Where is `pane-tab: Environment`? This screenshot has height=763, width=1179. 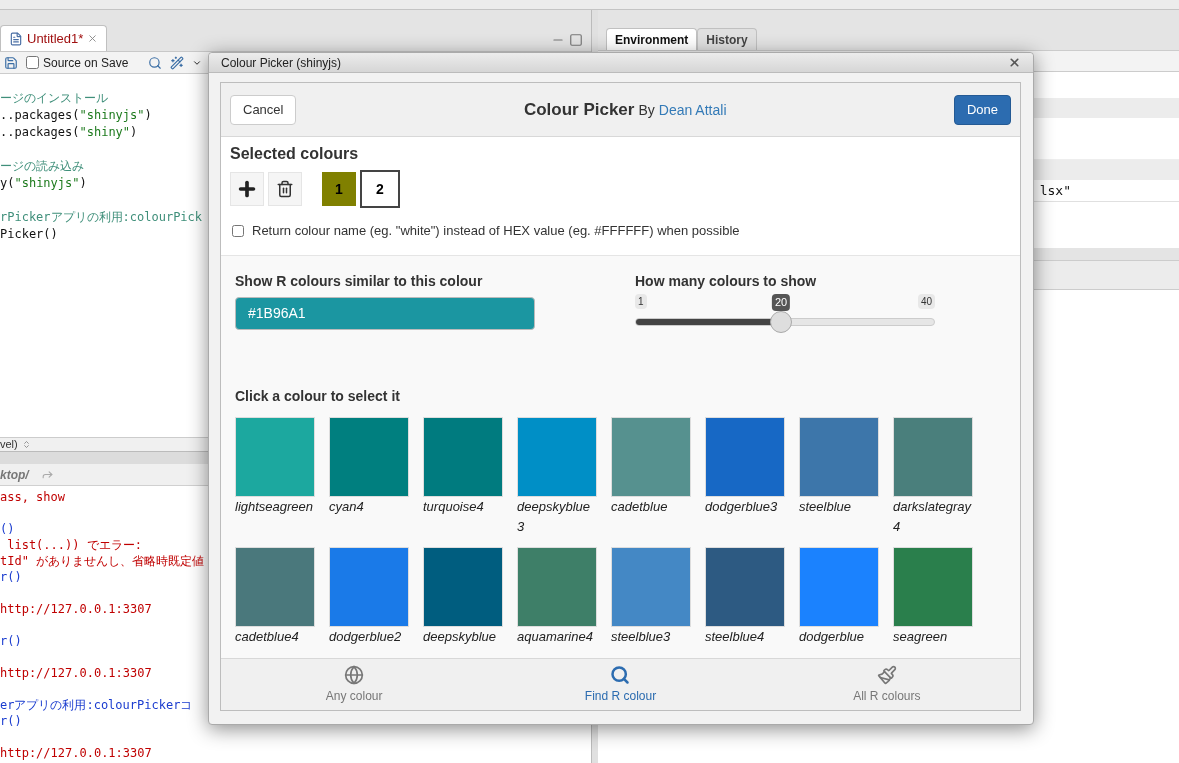 pane-tab: Environment is located at coordinates (652, 39).